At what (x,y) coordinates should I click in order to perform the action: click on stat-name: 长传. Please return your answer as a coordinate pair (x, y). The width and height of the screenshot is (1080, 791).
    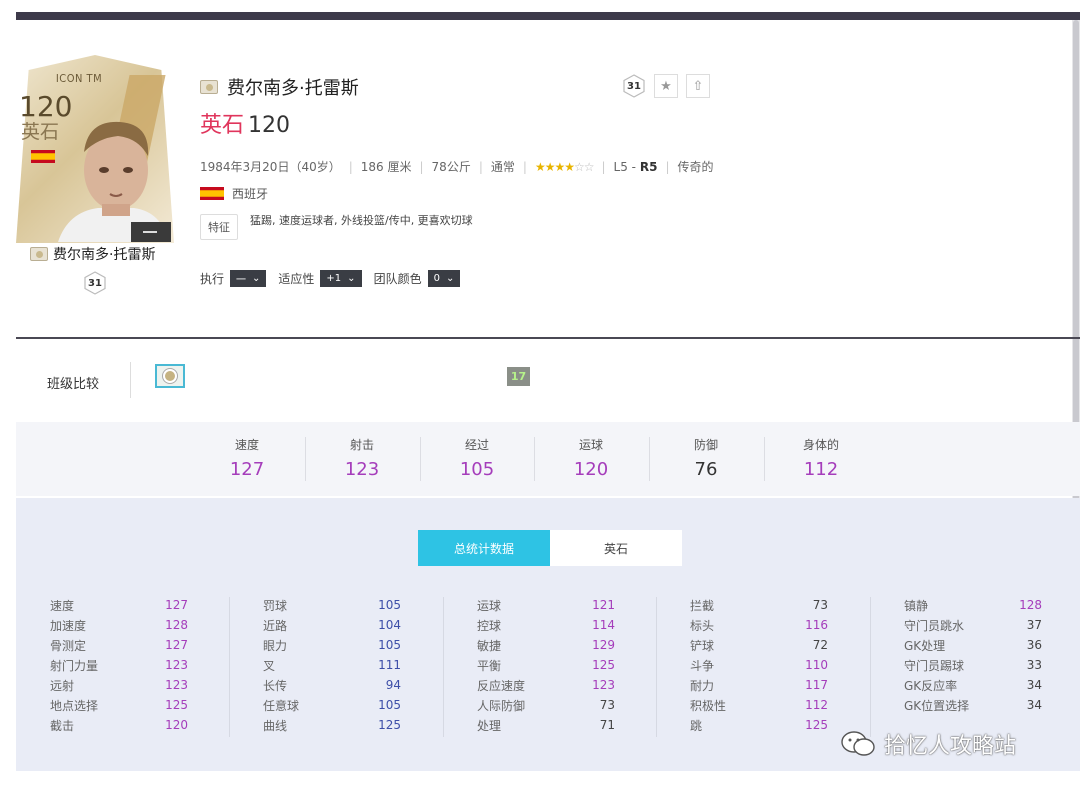
    Looking at the image, I should click on (275, 685).